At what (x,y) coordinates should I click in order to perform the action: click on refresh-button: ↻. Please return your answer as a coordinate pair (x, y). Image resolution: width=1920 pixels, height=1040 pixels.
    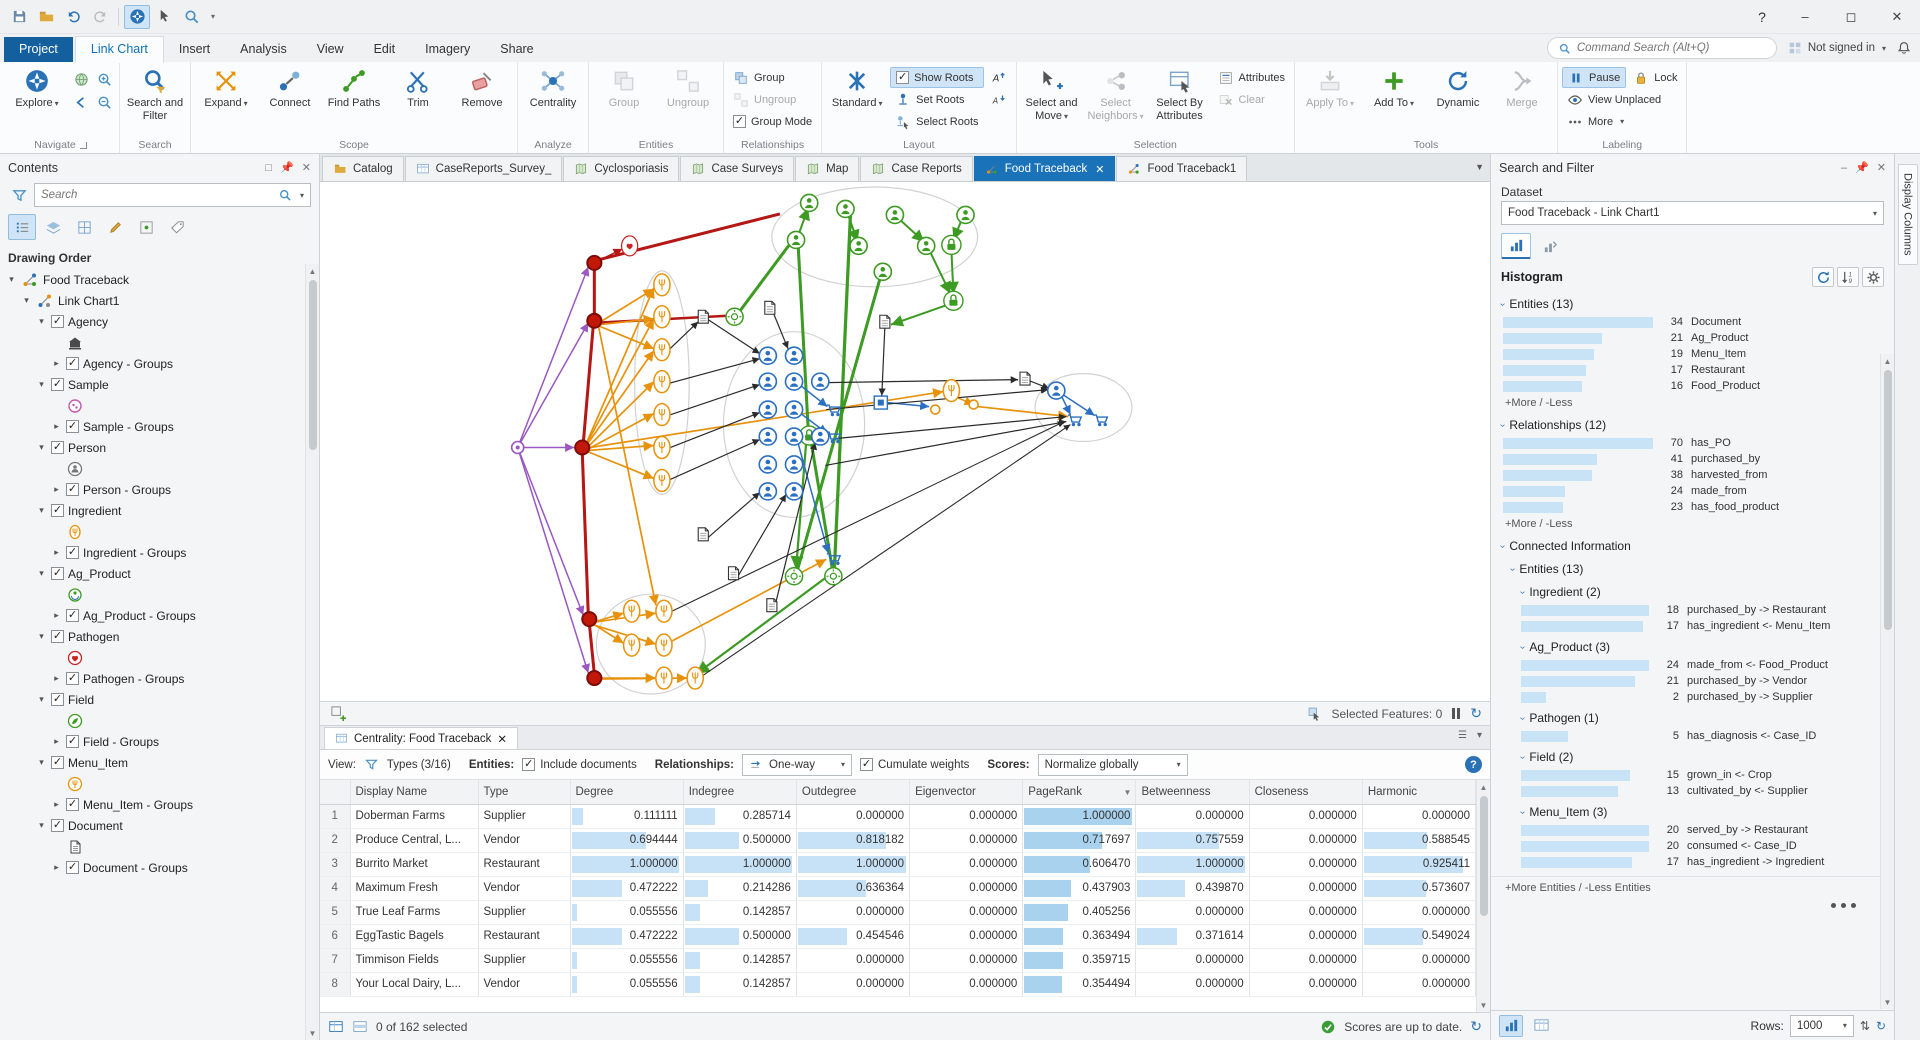
    Looking at the image, I should click on (1476, 713).